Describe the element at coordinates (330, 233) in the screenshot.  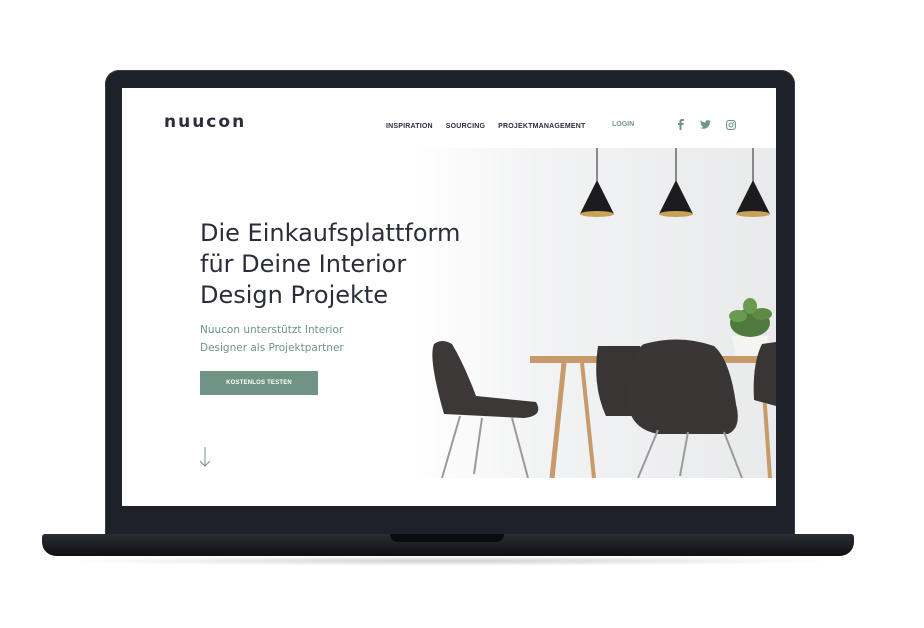
I see `headline-line-1: Die Einkaufsplattform` at that location.